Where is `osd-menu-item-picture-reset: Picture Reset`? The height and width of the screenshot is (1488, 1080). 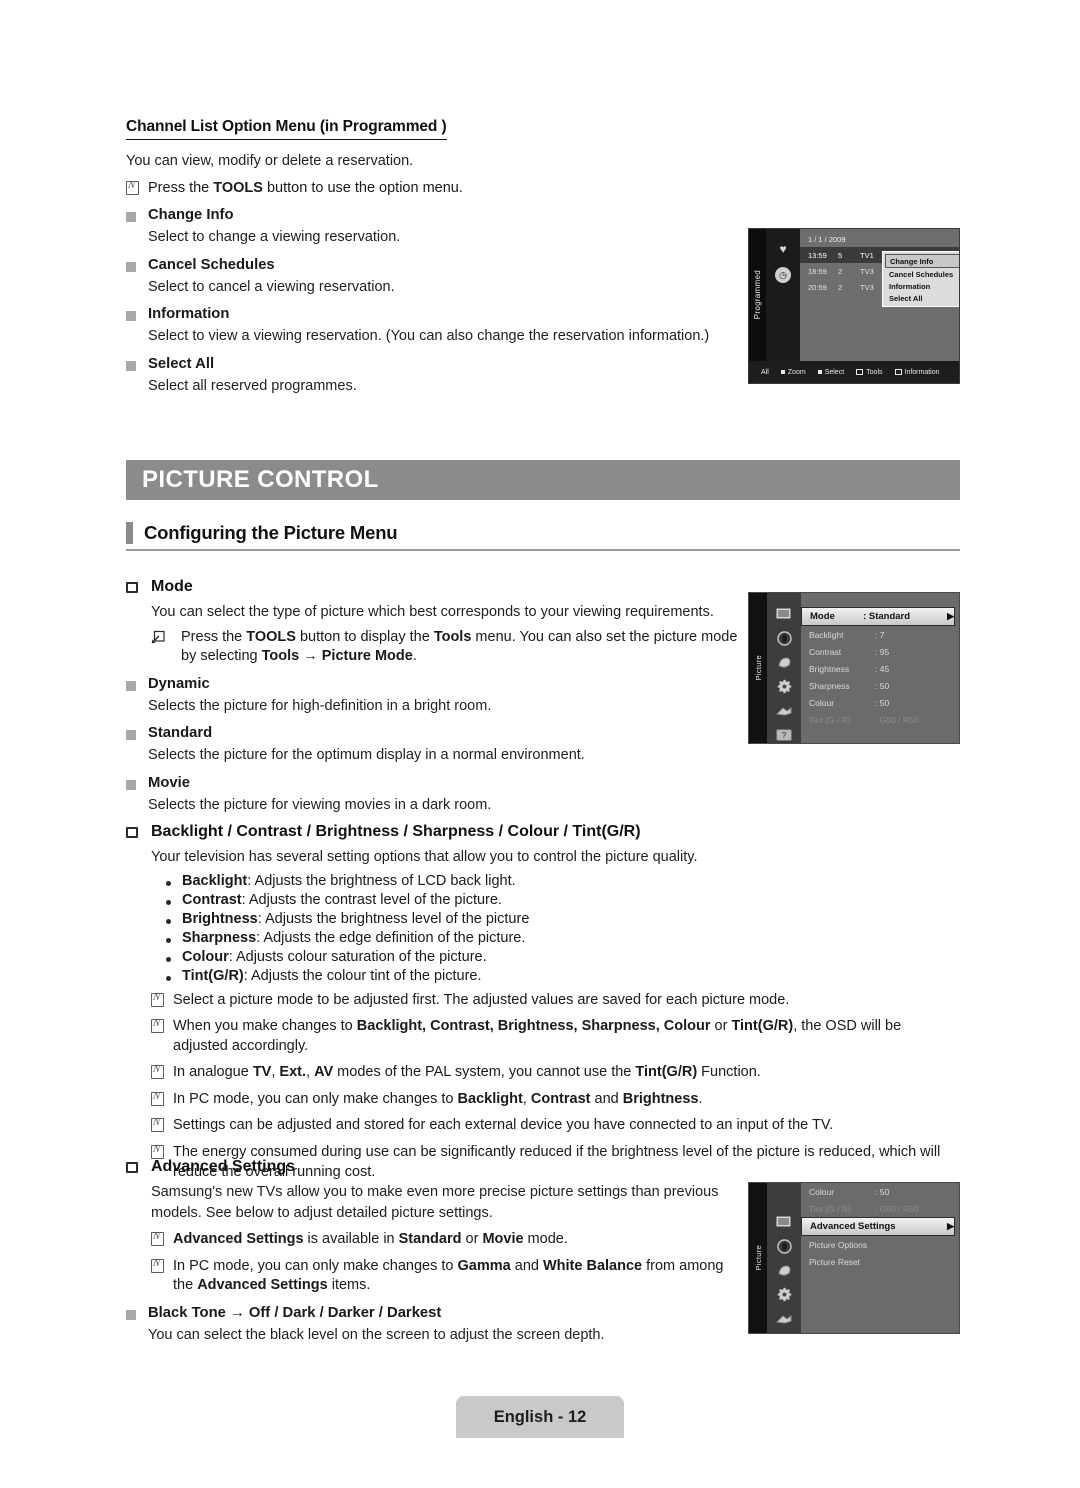 osd-menu-item-picture-reset: Picture Reset is located at coordinates (880, 1261).